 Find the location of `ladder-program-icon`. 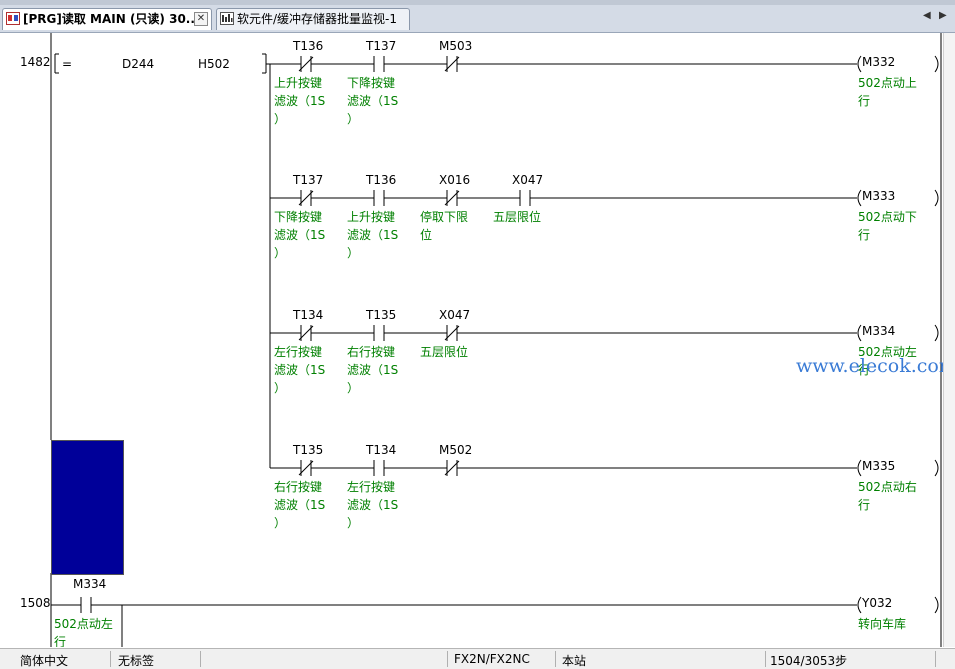

ladder-program-icon is located at coordinates (13, 18).